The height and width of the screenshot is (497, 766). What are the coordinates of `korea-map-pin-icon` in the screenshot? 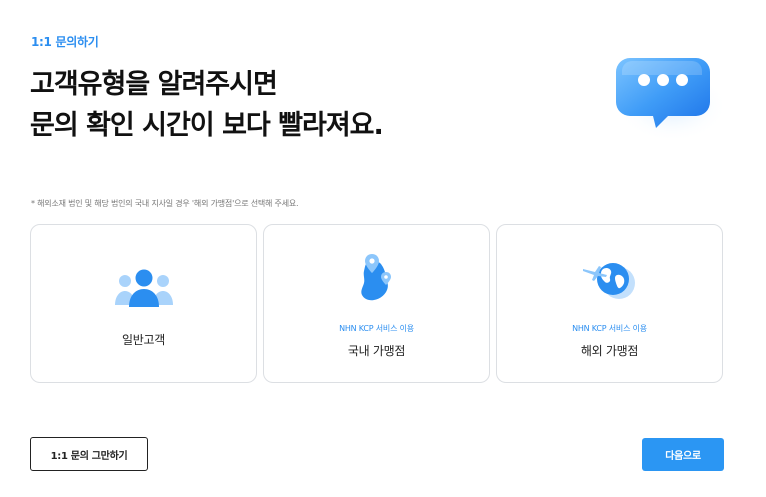 It's located at (375, 277).